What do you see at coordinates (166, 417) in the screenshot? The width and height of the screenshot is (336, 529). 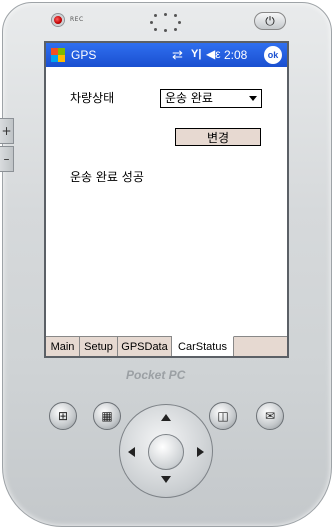 I see `nav-up-arrow-icon` at bounding box center [166, 417].